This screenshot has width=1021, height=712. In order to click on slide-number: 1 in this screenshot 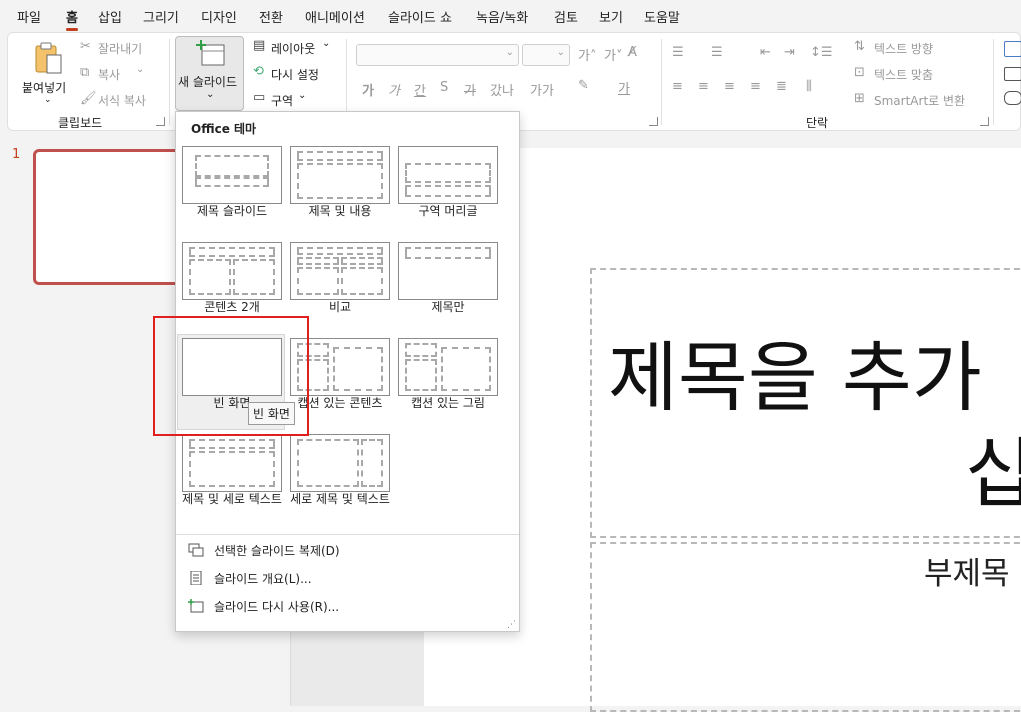, I will do `click(16, 154)`.